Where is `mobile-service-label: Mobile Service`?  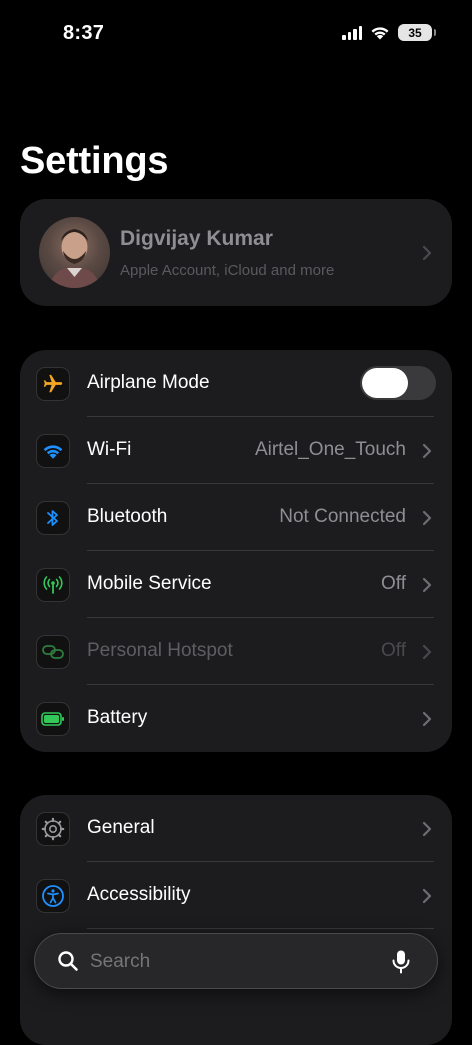
mobile-service-label: Mobile Service is located at coordinates (149, 583).